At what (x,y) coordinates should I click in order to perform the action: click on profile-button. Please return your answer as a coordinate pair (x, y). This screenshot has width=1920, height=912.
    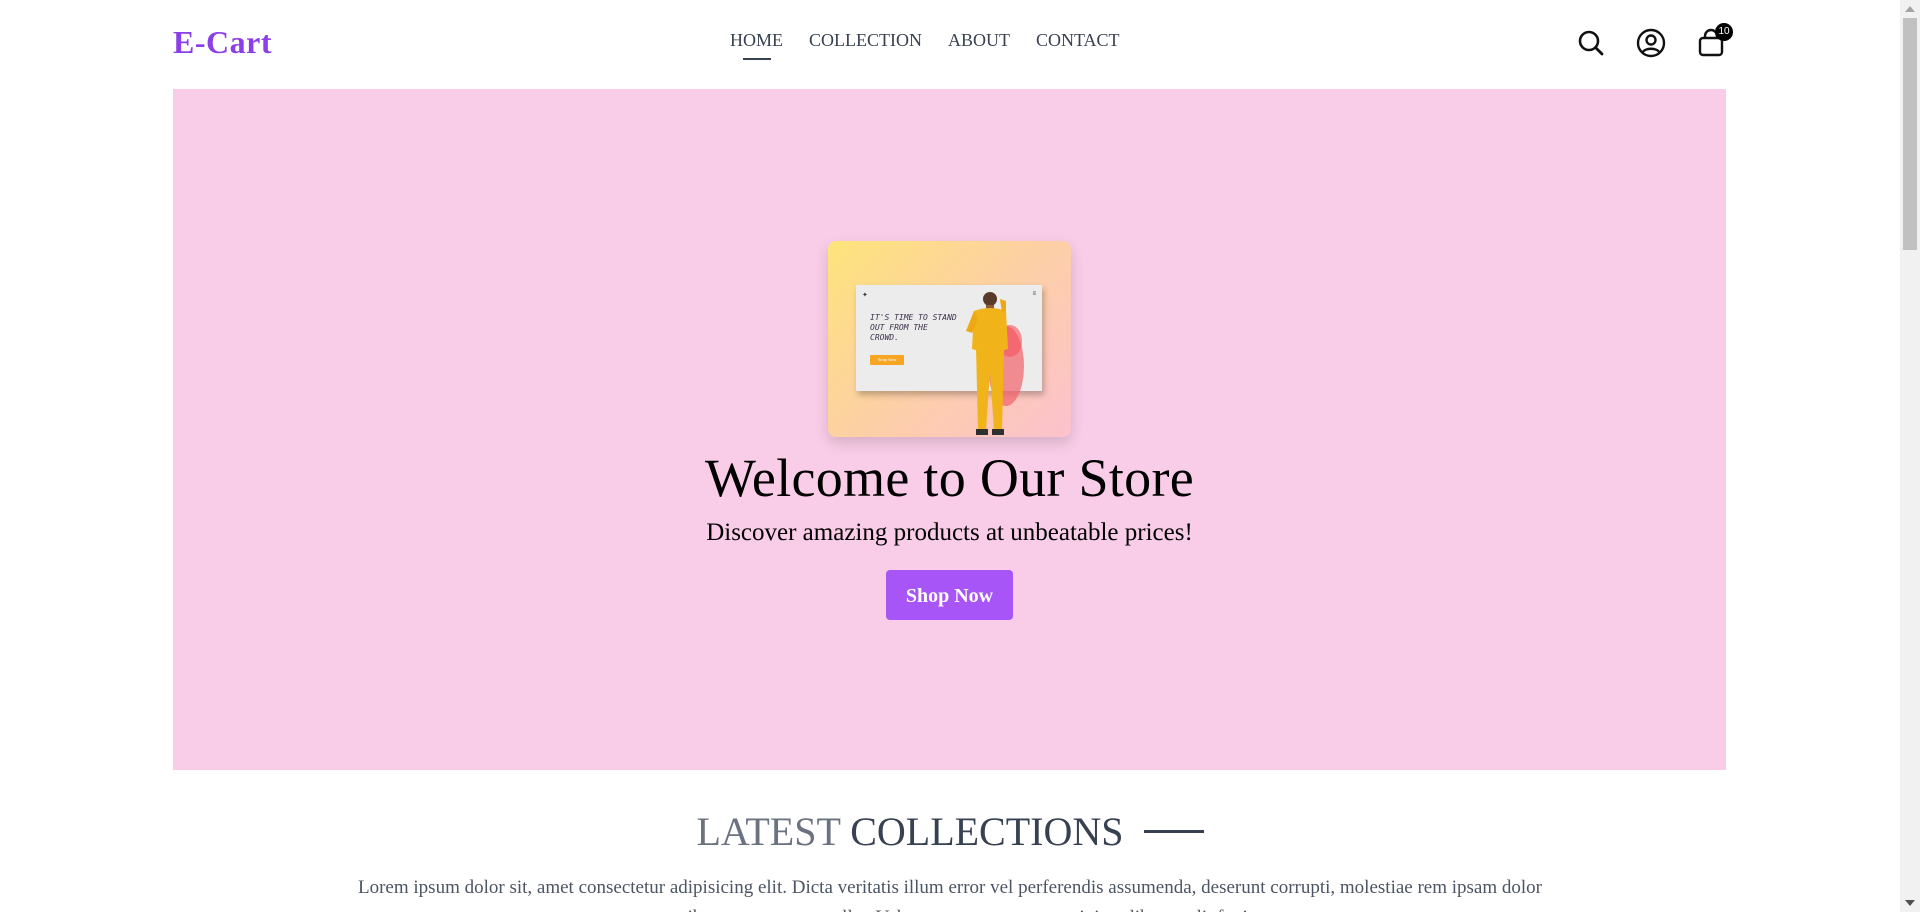
    Looking at the image, I should click on (1651, 43).